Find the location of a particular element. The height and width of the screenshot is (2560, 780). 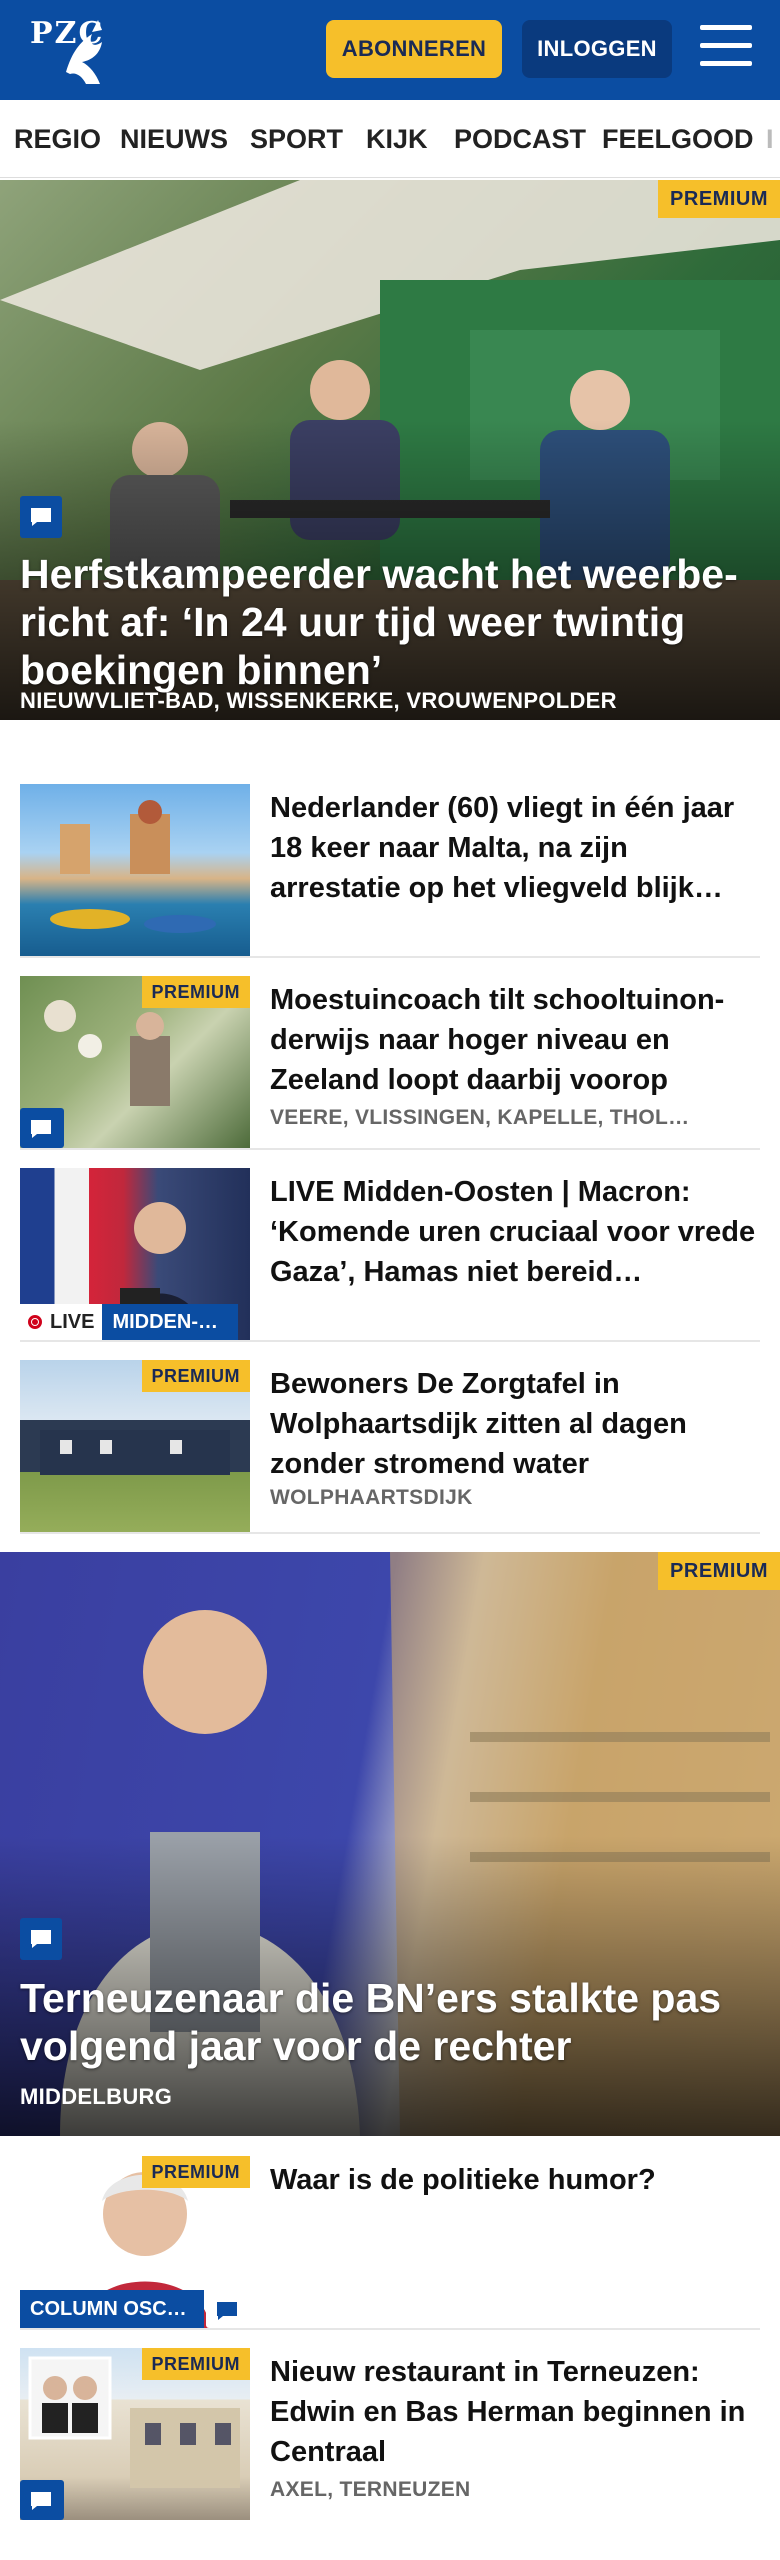

live-label: LIVE is located at coordinates (61, 1322).